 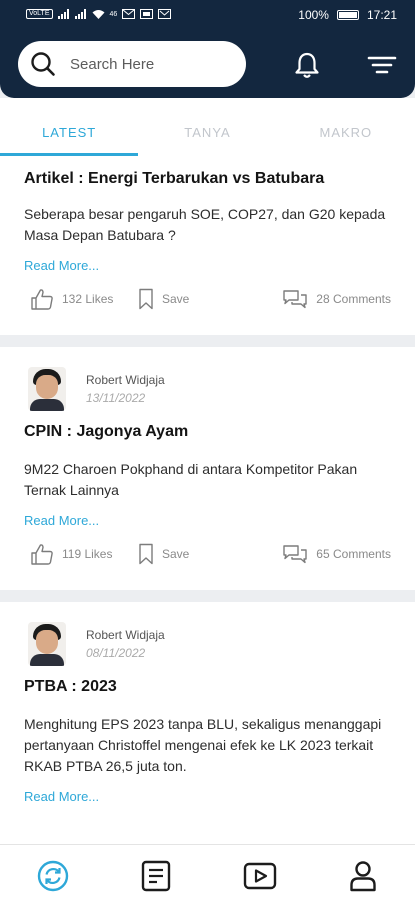 I want to click on nav-feed, so click(x=53, y=876).